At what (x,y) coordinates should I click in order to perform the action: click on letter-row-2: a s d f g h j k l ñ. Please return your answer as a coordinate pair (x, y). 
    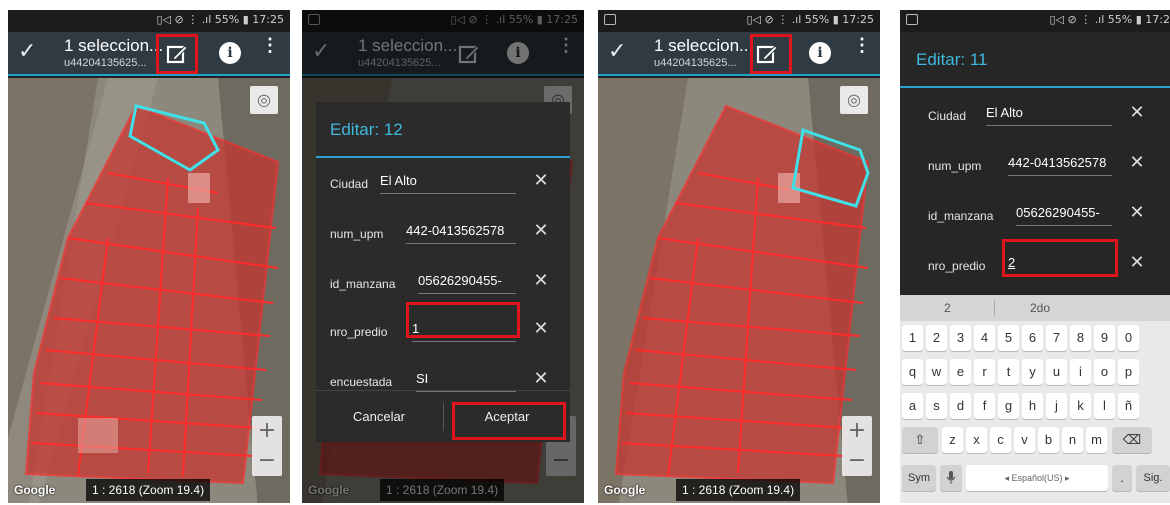
    Looking at the image, I should click on (1036, 407).